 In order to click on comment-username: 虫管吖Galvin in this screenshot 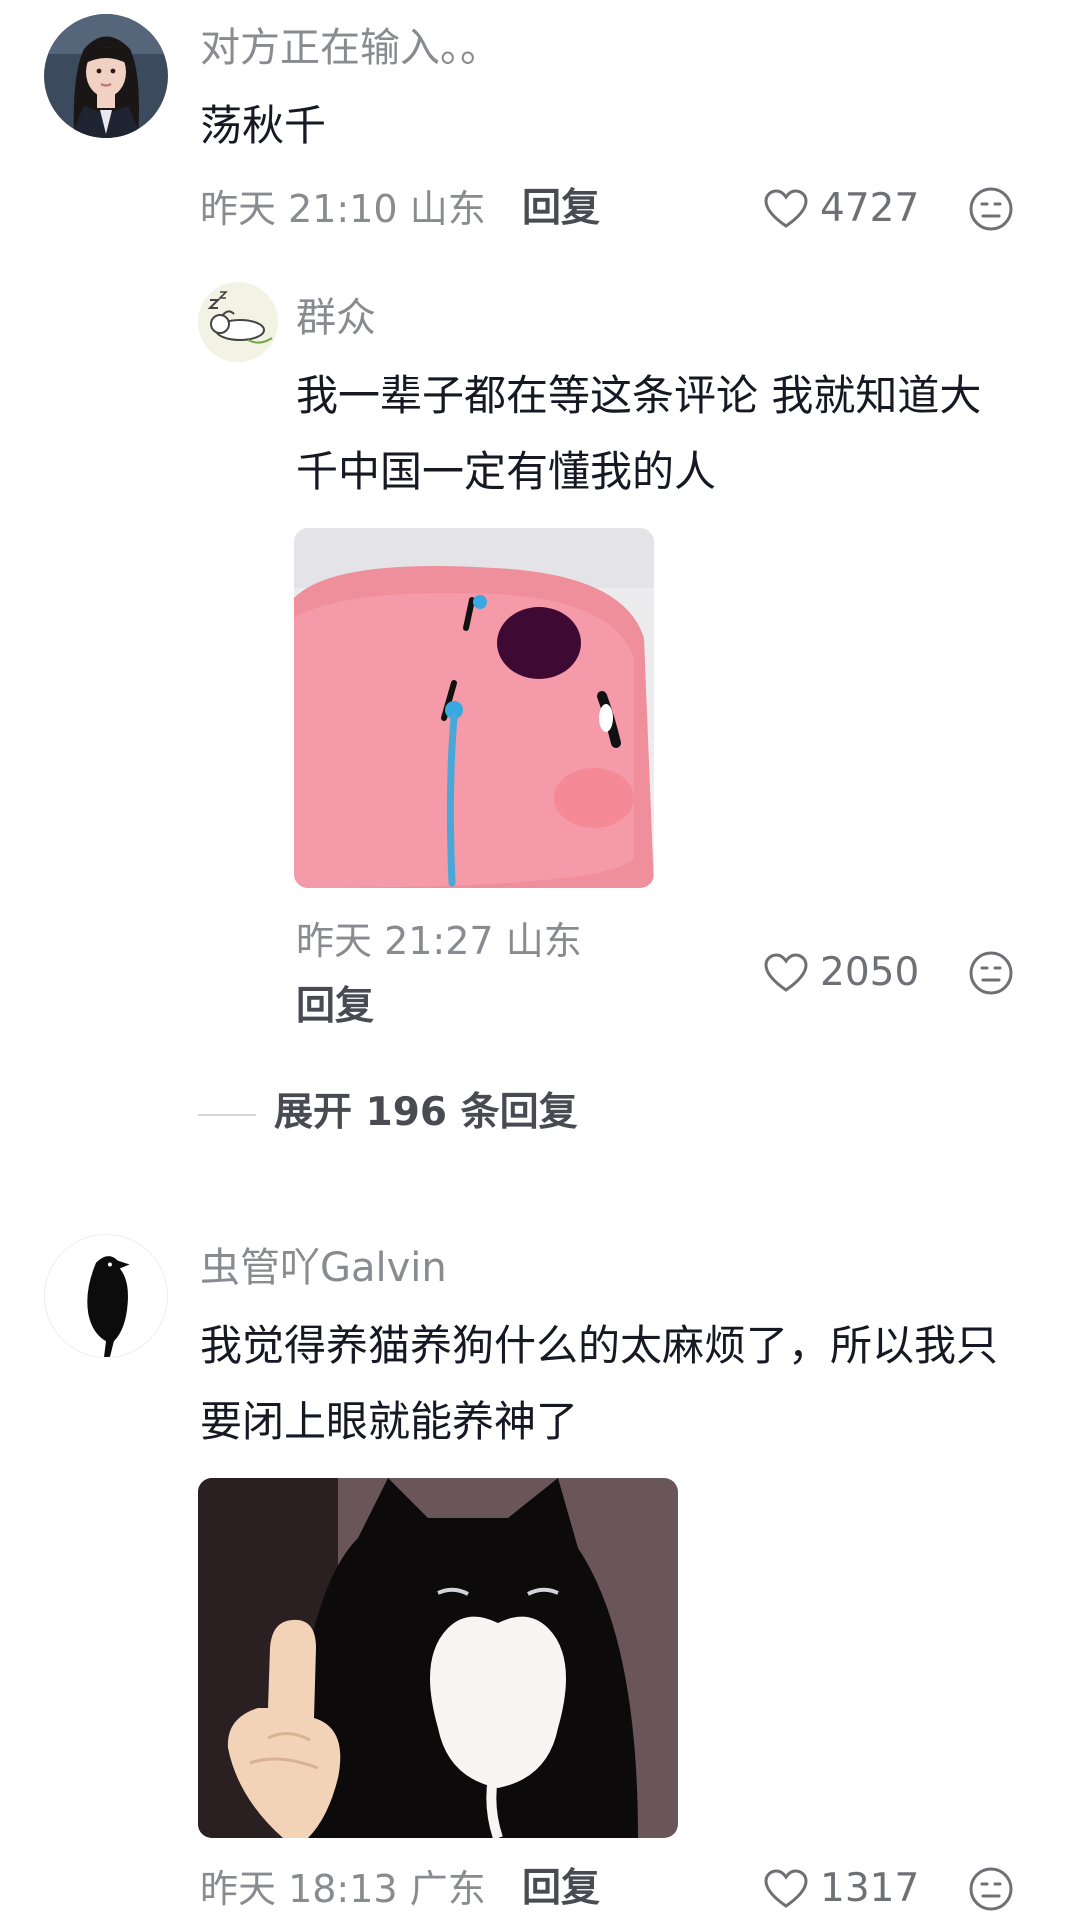, I will do `click(323, 1268)`.